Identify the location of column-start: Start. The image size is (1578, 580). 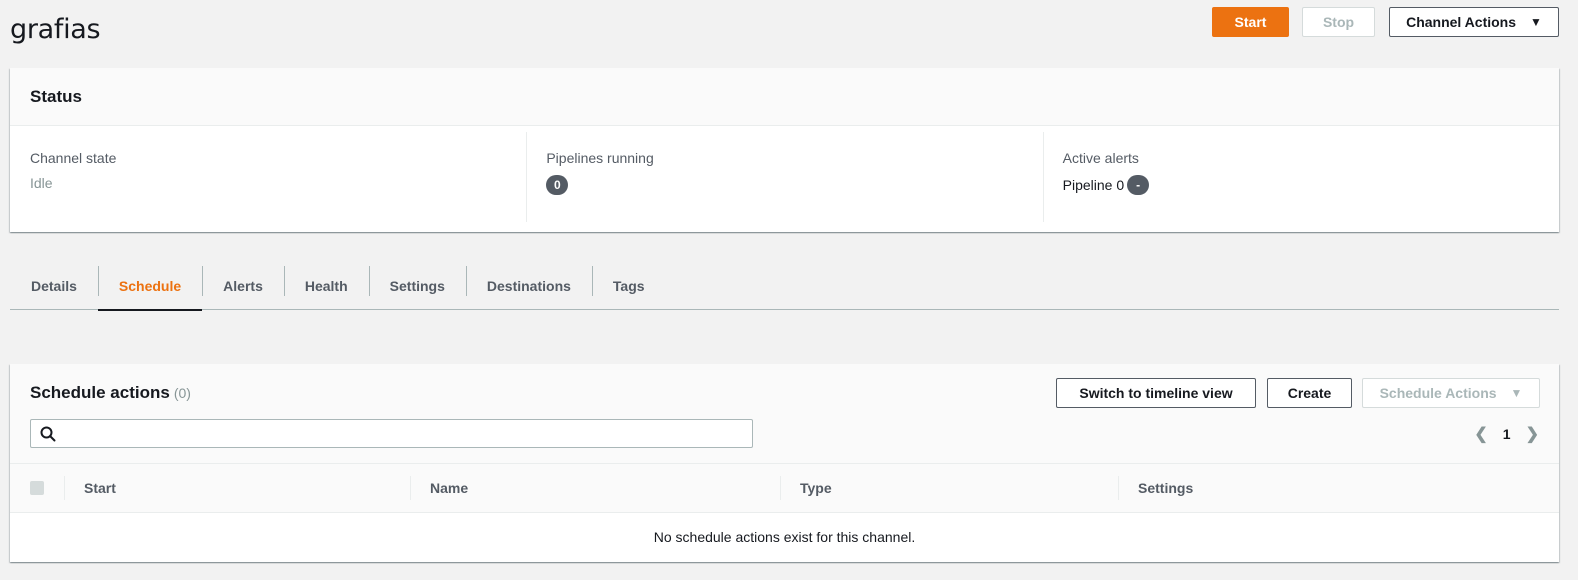
(237, 488).